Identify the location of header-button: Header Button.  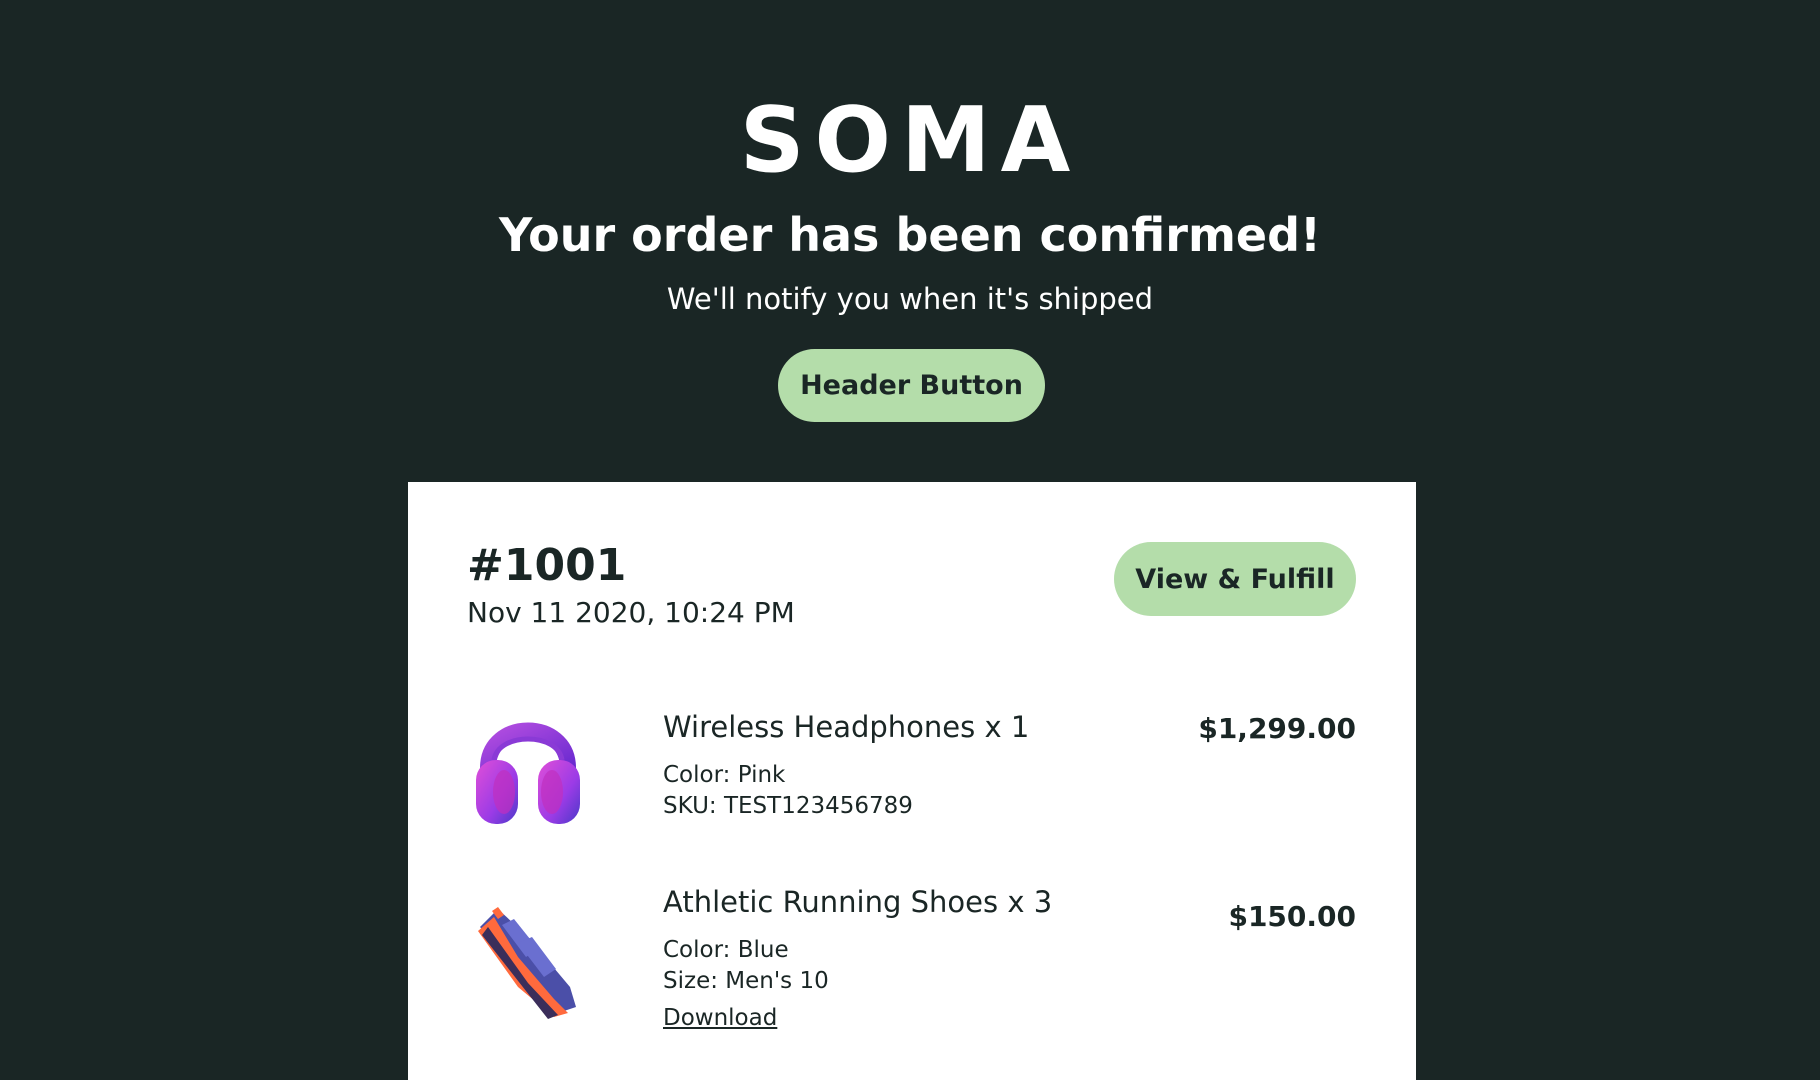
(911, 385).